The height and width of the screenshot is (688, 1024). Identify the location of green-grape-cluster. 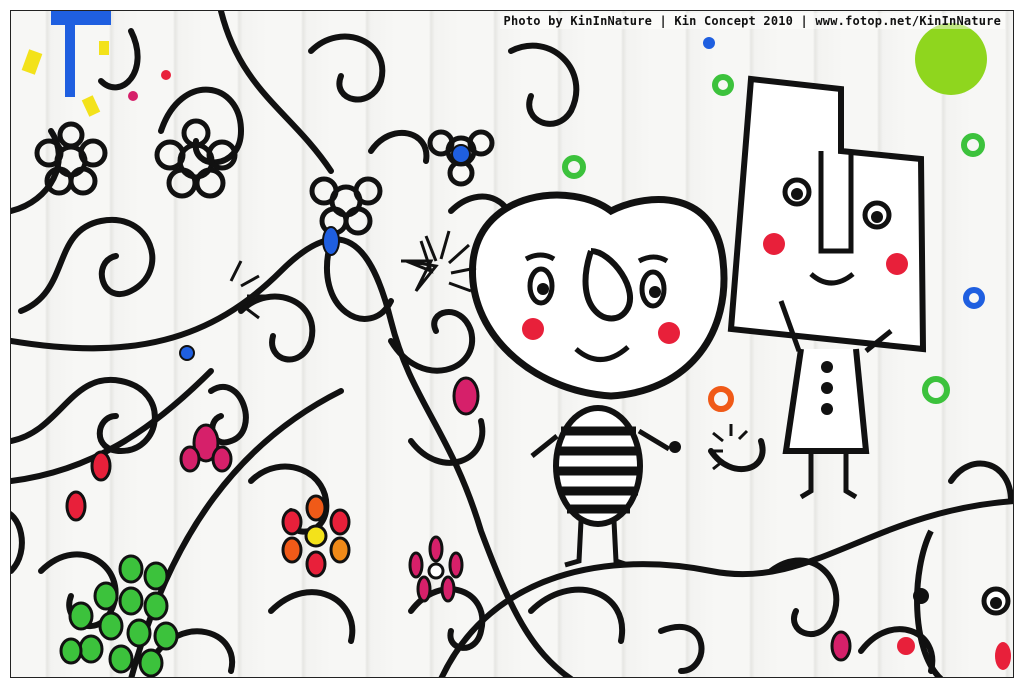
(119, 615).